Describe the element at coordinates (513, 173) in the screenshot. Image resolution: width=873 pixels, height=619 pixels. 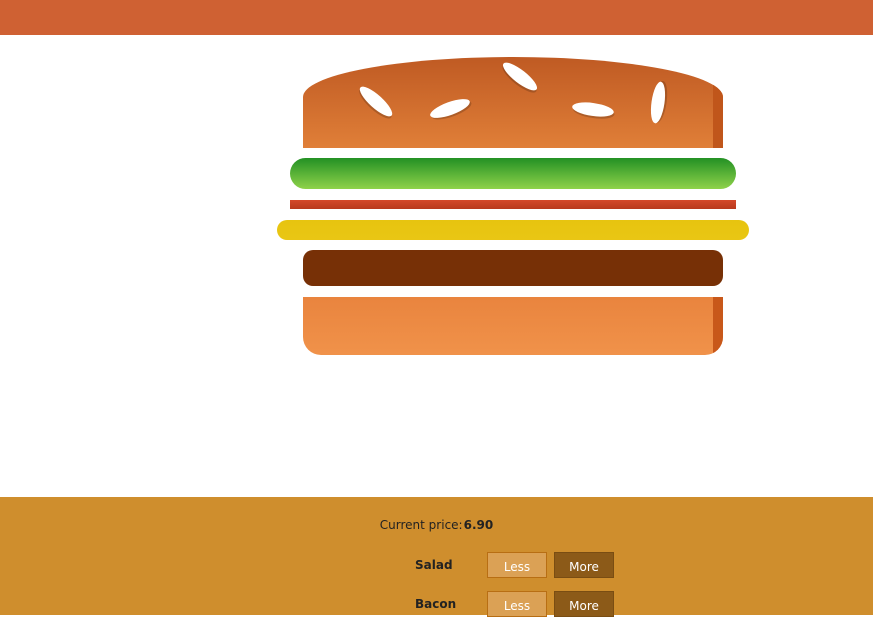
I see `salad-layer` at that location.